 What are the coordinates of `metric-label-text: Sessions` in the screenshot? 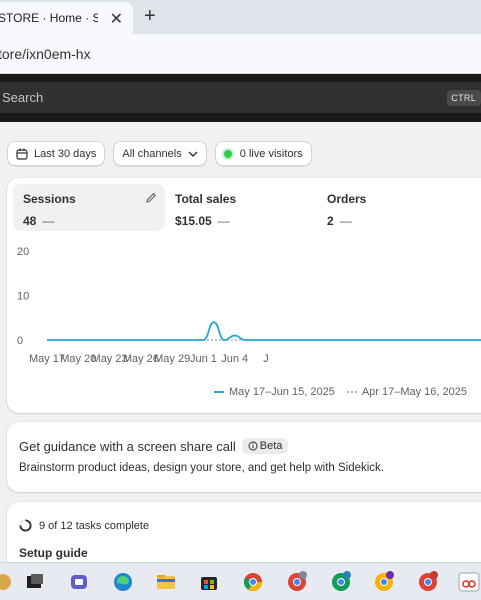 It's located at (49, 199).